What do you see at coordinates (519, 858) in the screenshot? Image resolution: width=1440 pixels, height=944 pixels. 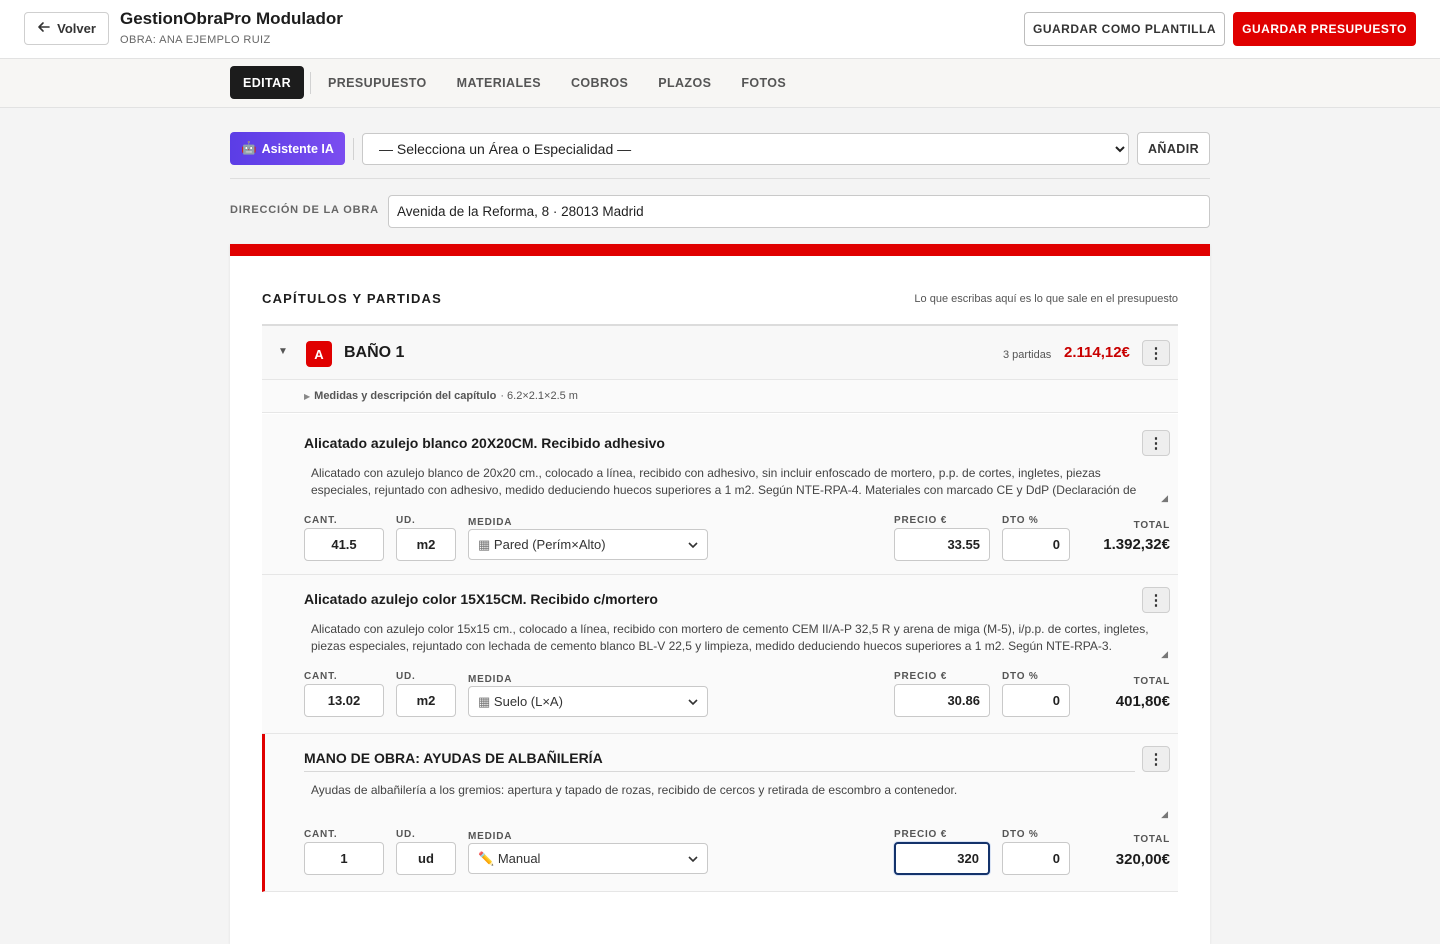 I see `medida-value: Manual` at bounding box center [519, 858].